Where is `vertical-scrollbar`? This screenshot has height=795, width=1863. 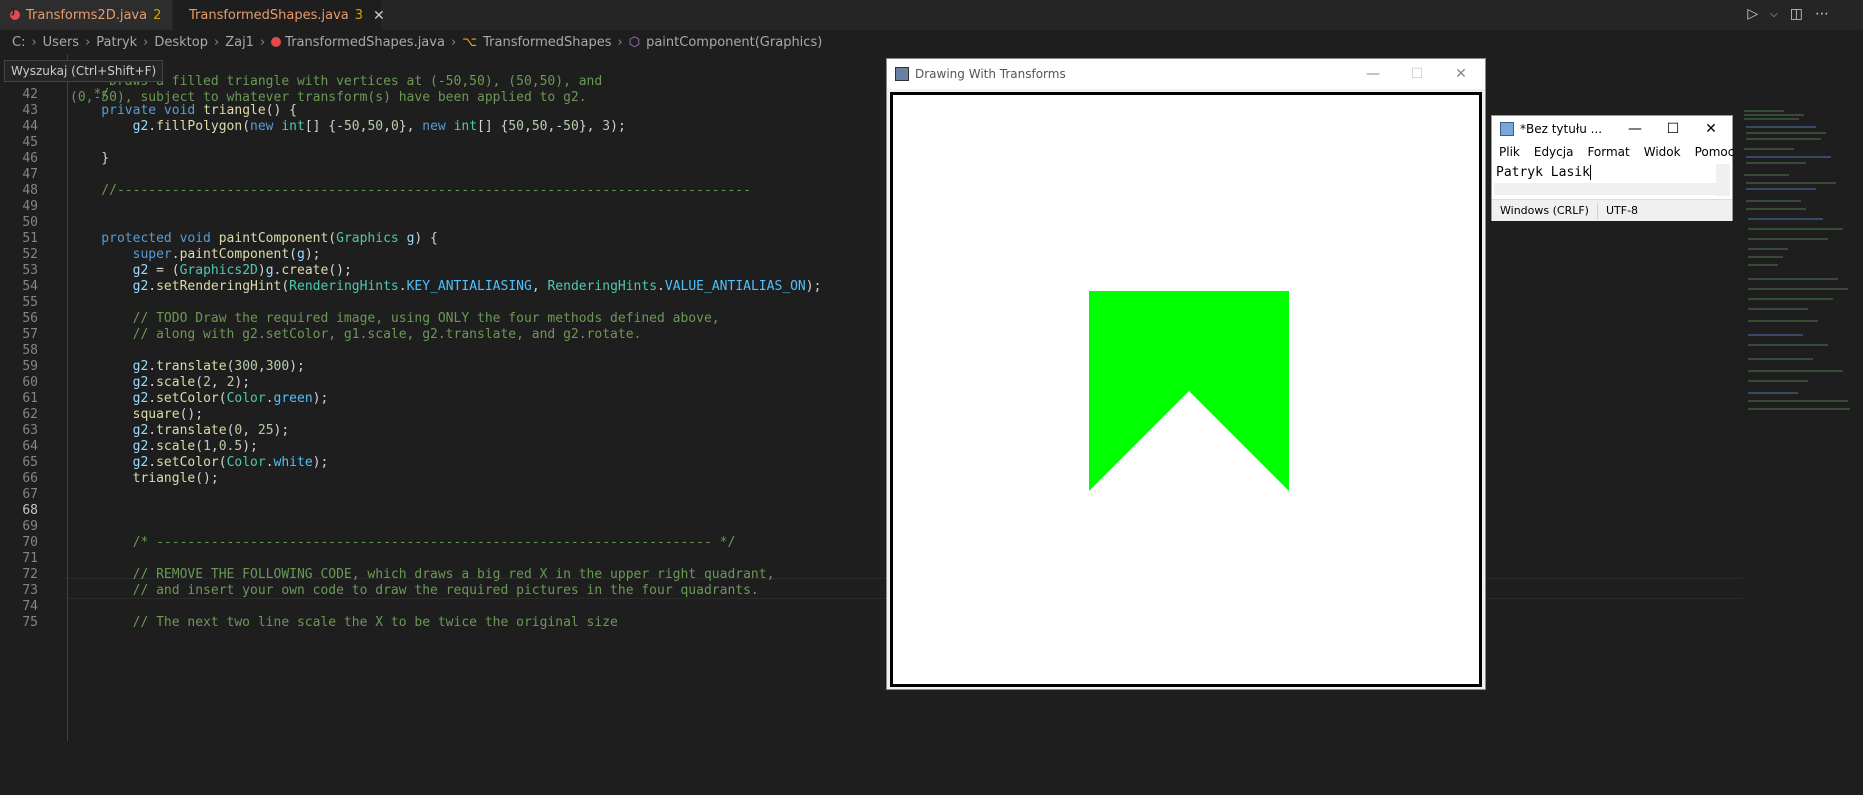 vertical-scrollbar is located at coordinates (1856, 451).